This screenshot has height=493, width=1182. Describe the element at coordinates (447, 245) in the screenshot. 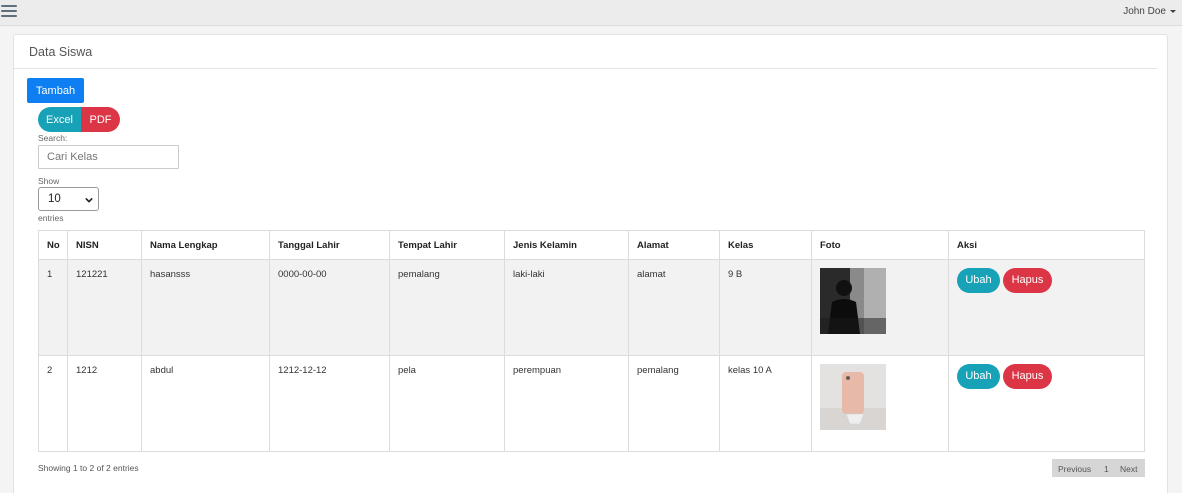

I see `col-header-tempat: Tempat Lahir` at that location.